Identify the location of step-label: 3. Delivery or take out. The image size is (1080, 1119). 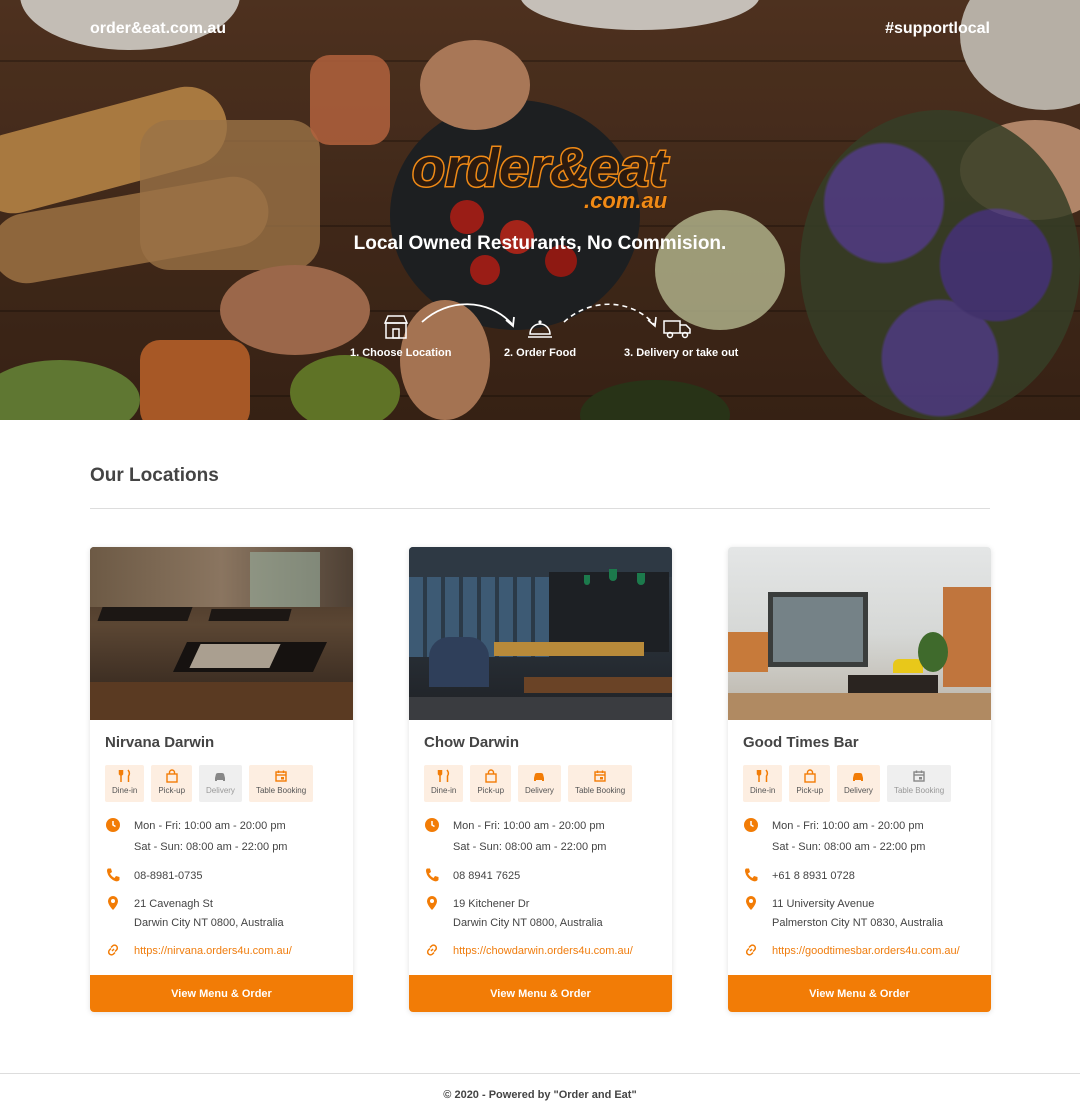
(681, 353).